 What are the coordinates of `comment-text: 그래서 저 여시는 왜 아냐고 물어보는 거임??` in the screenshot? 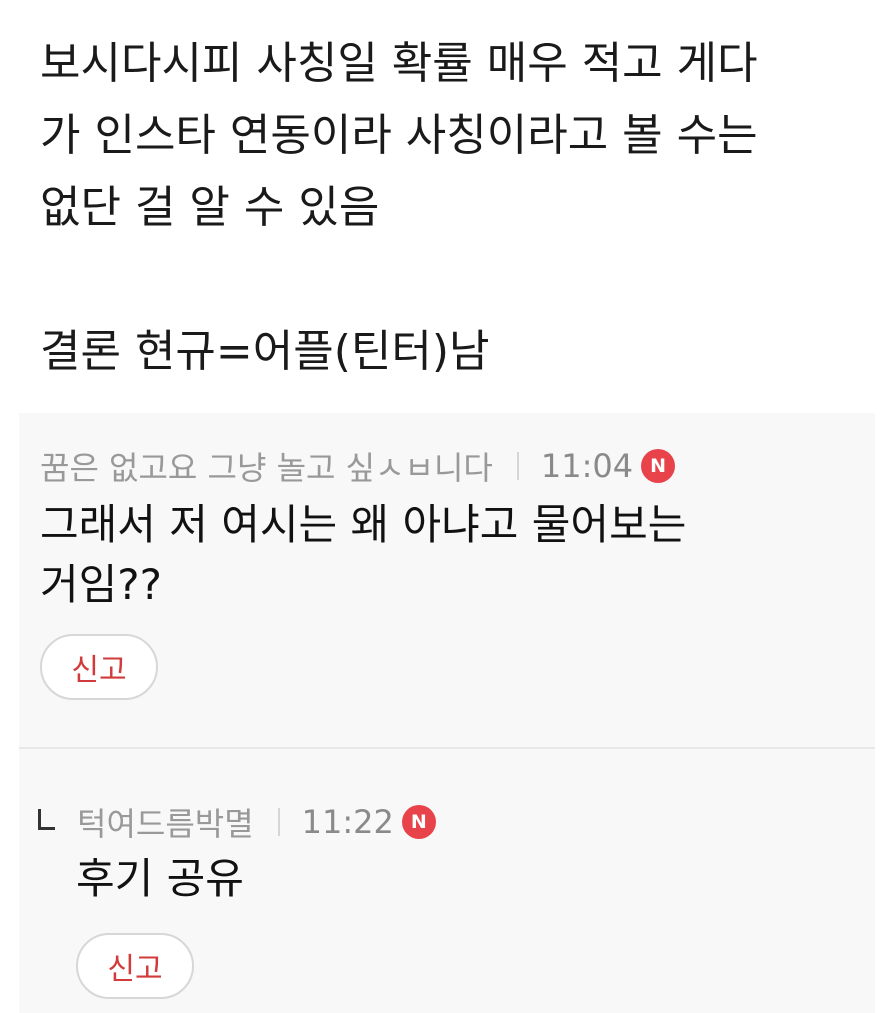 It's located at (363, 555).